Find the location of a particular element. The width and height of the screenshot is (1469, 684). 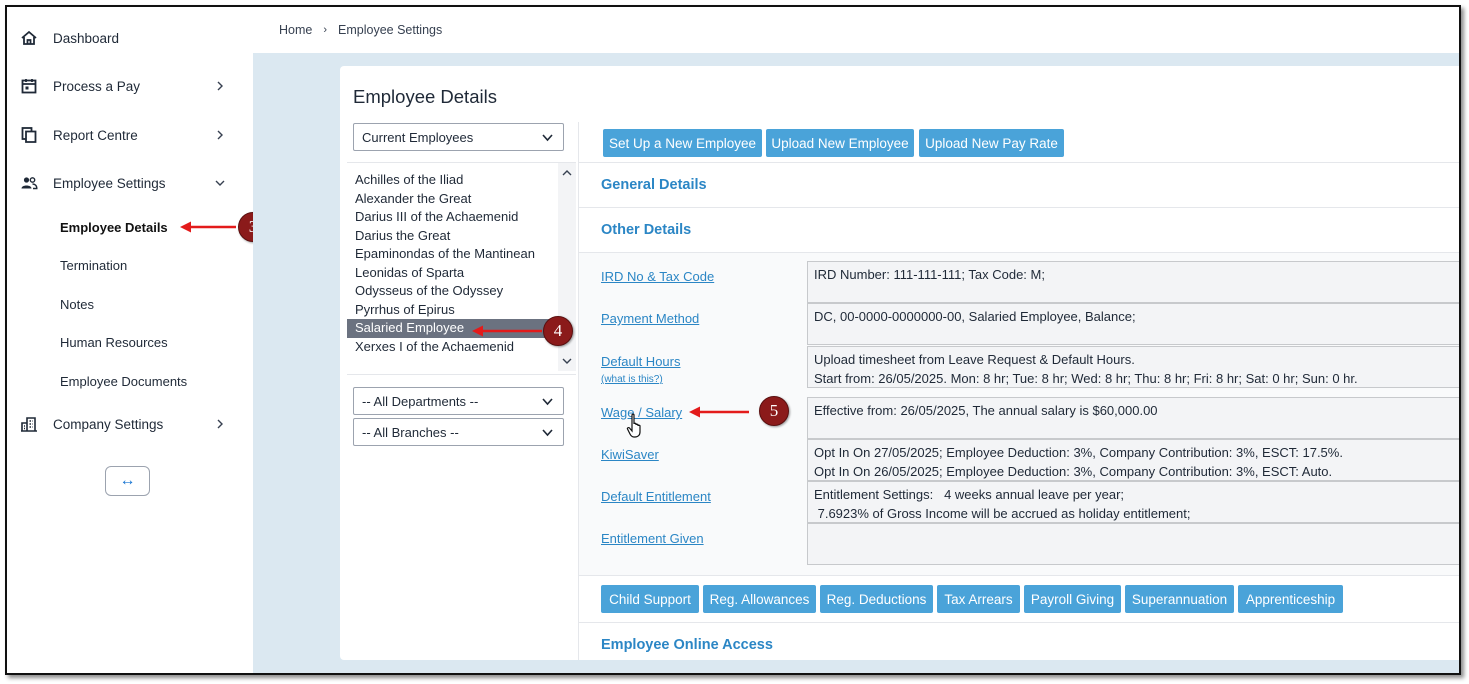

breadcrumb: Home › Employee Settings is located at coordinates (856, 30).